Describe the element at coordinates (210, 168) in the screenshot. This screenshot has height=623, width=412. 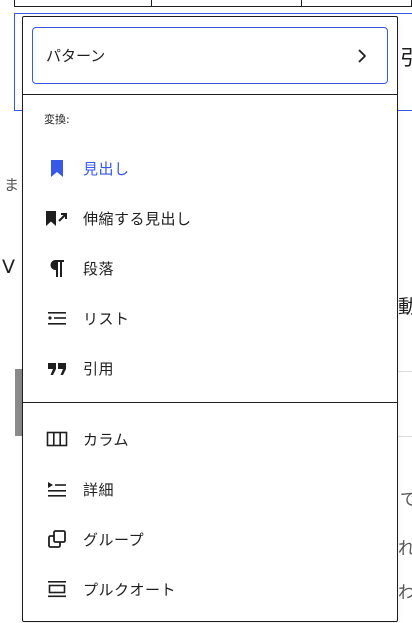
I see `transform-to-heading: 見出し` at that location.